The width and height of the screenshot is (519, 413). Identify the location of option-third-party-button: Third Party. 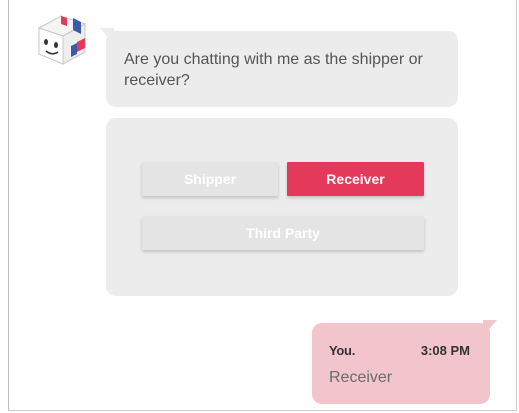
(283, 233).